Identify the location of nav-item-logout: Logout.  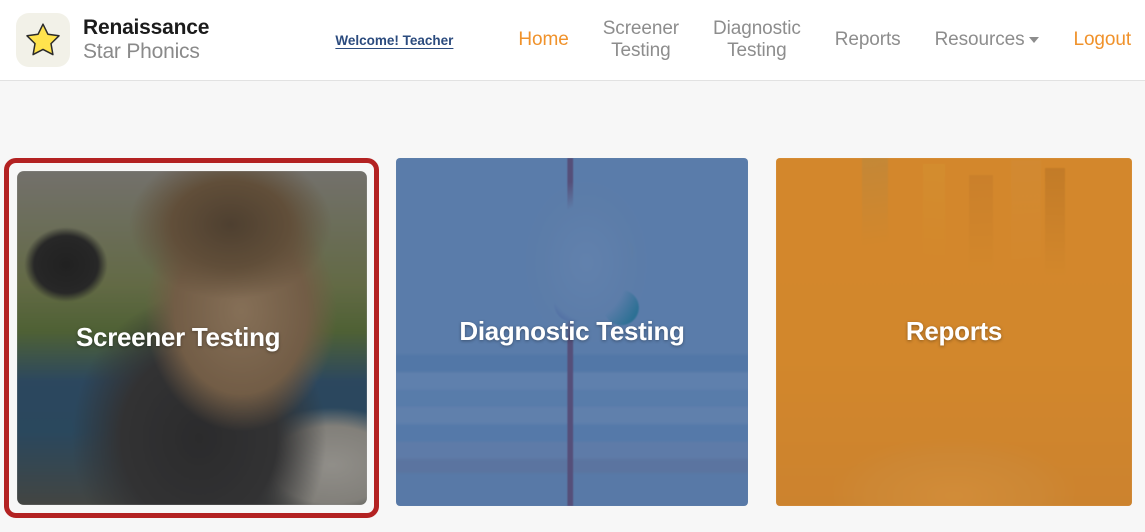
(1093, 40).